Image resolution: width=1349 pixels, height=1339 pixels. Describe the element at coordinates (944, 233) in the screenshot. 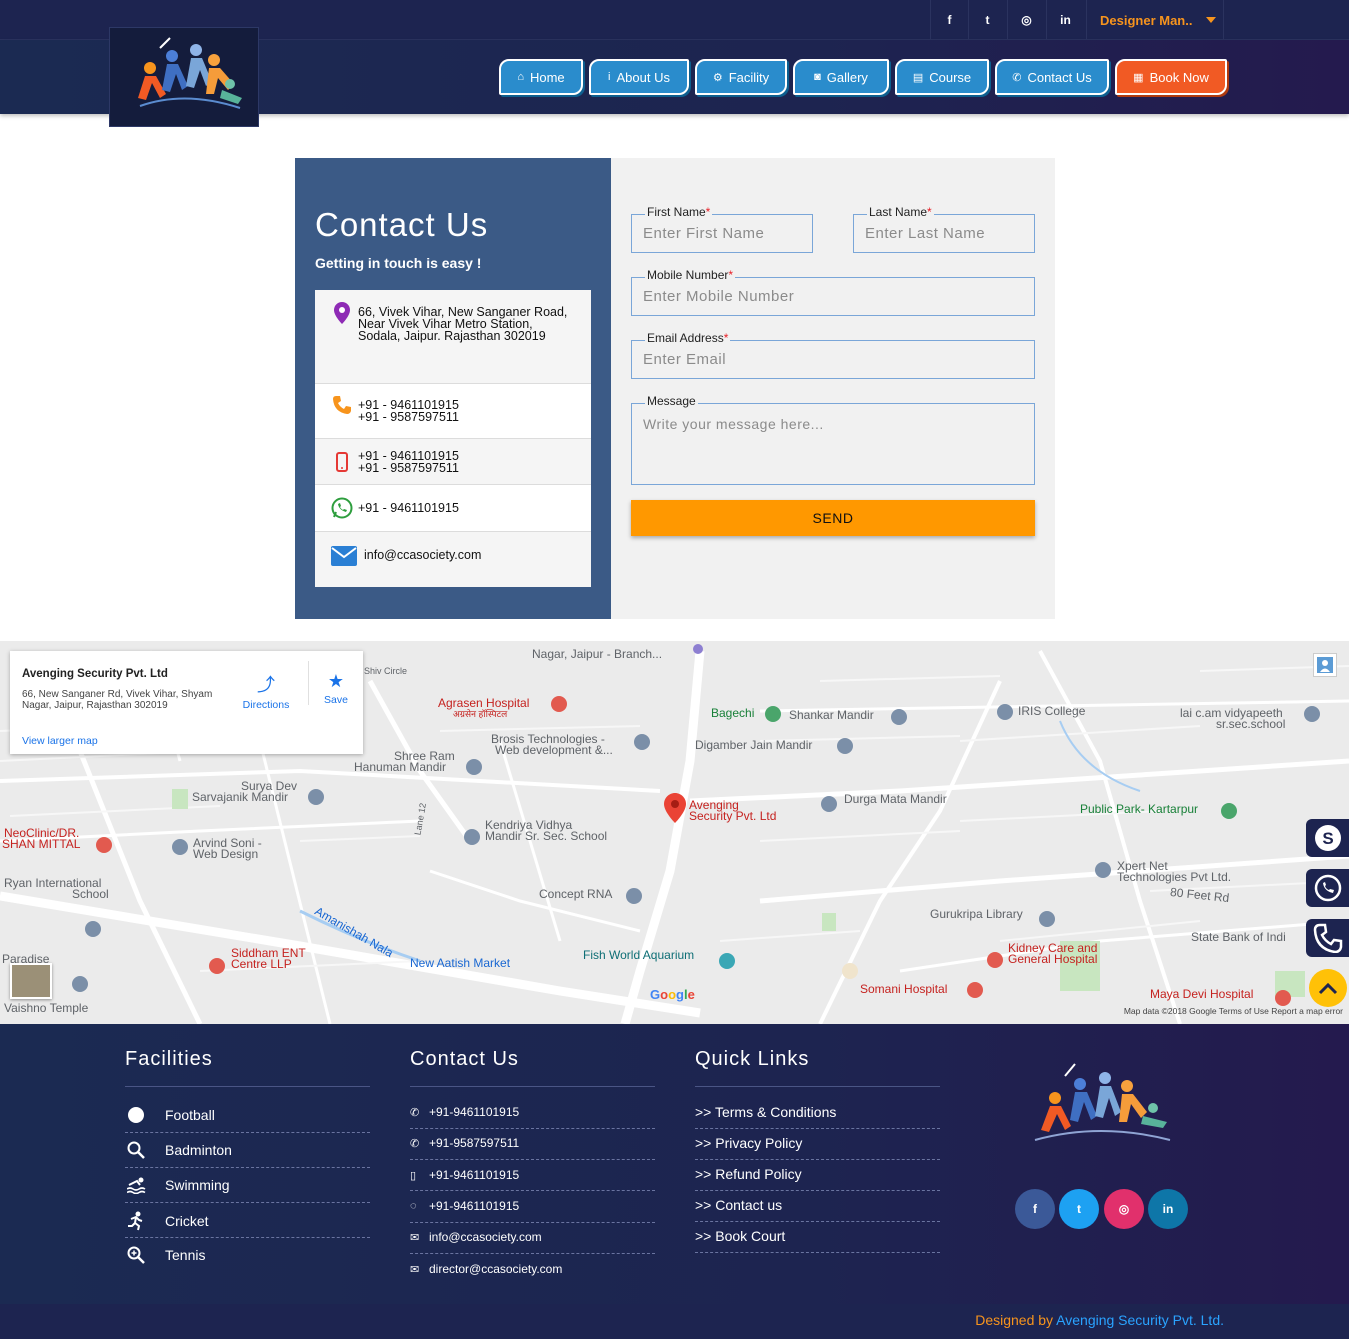

I see `last-name-input: Enter Last Name` at that location.